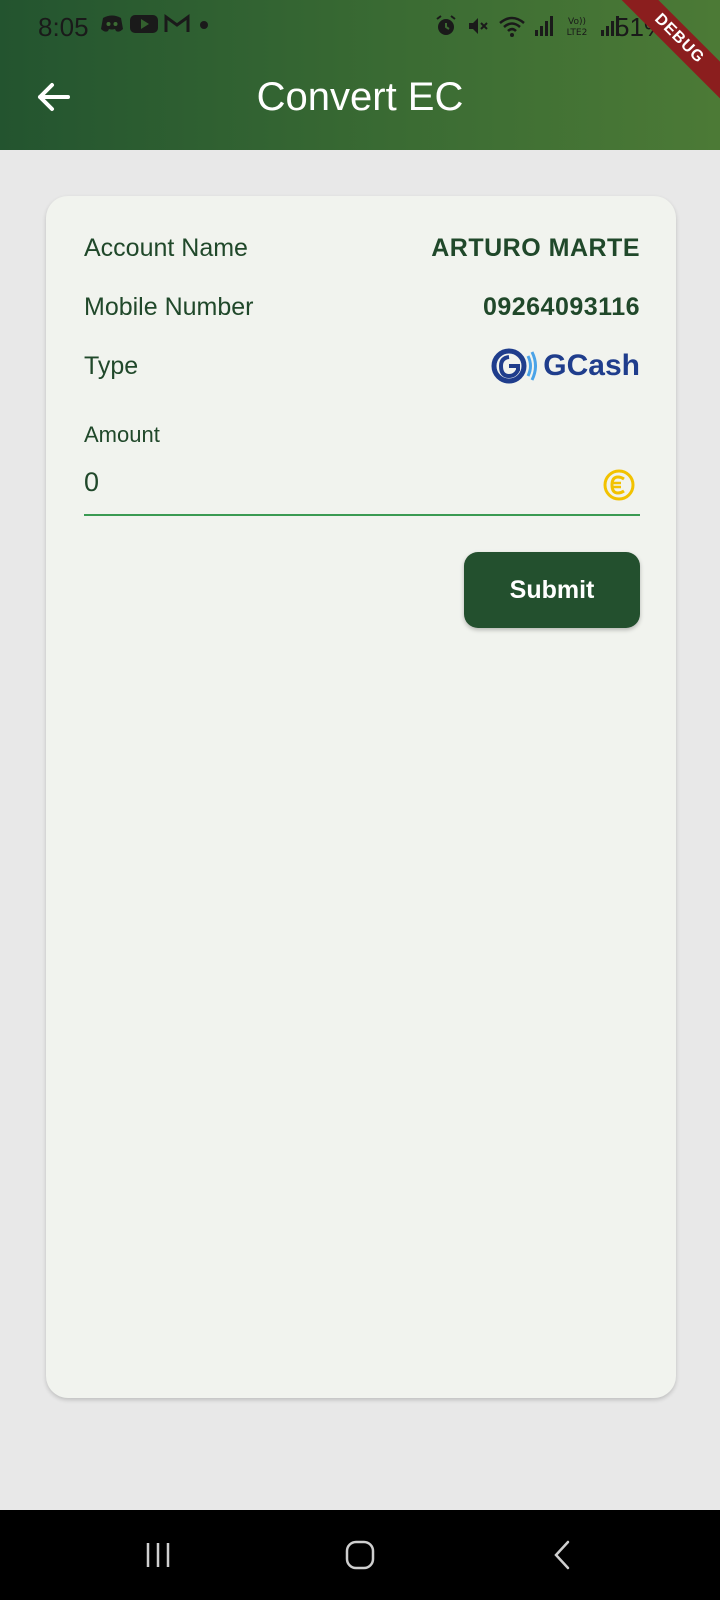 The width and height of the screenshot is (720, 1600). What do you see at coordinates (552, 590) in the screenshot?
I see `submit-button: Submit` at bounding box center [552, 590].